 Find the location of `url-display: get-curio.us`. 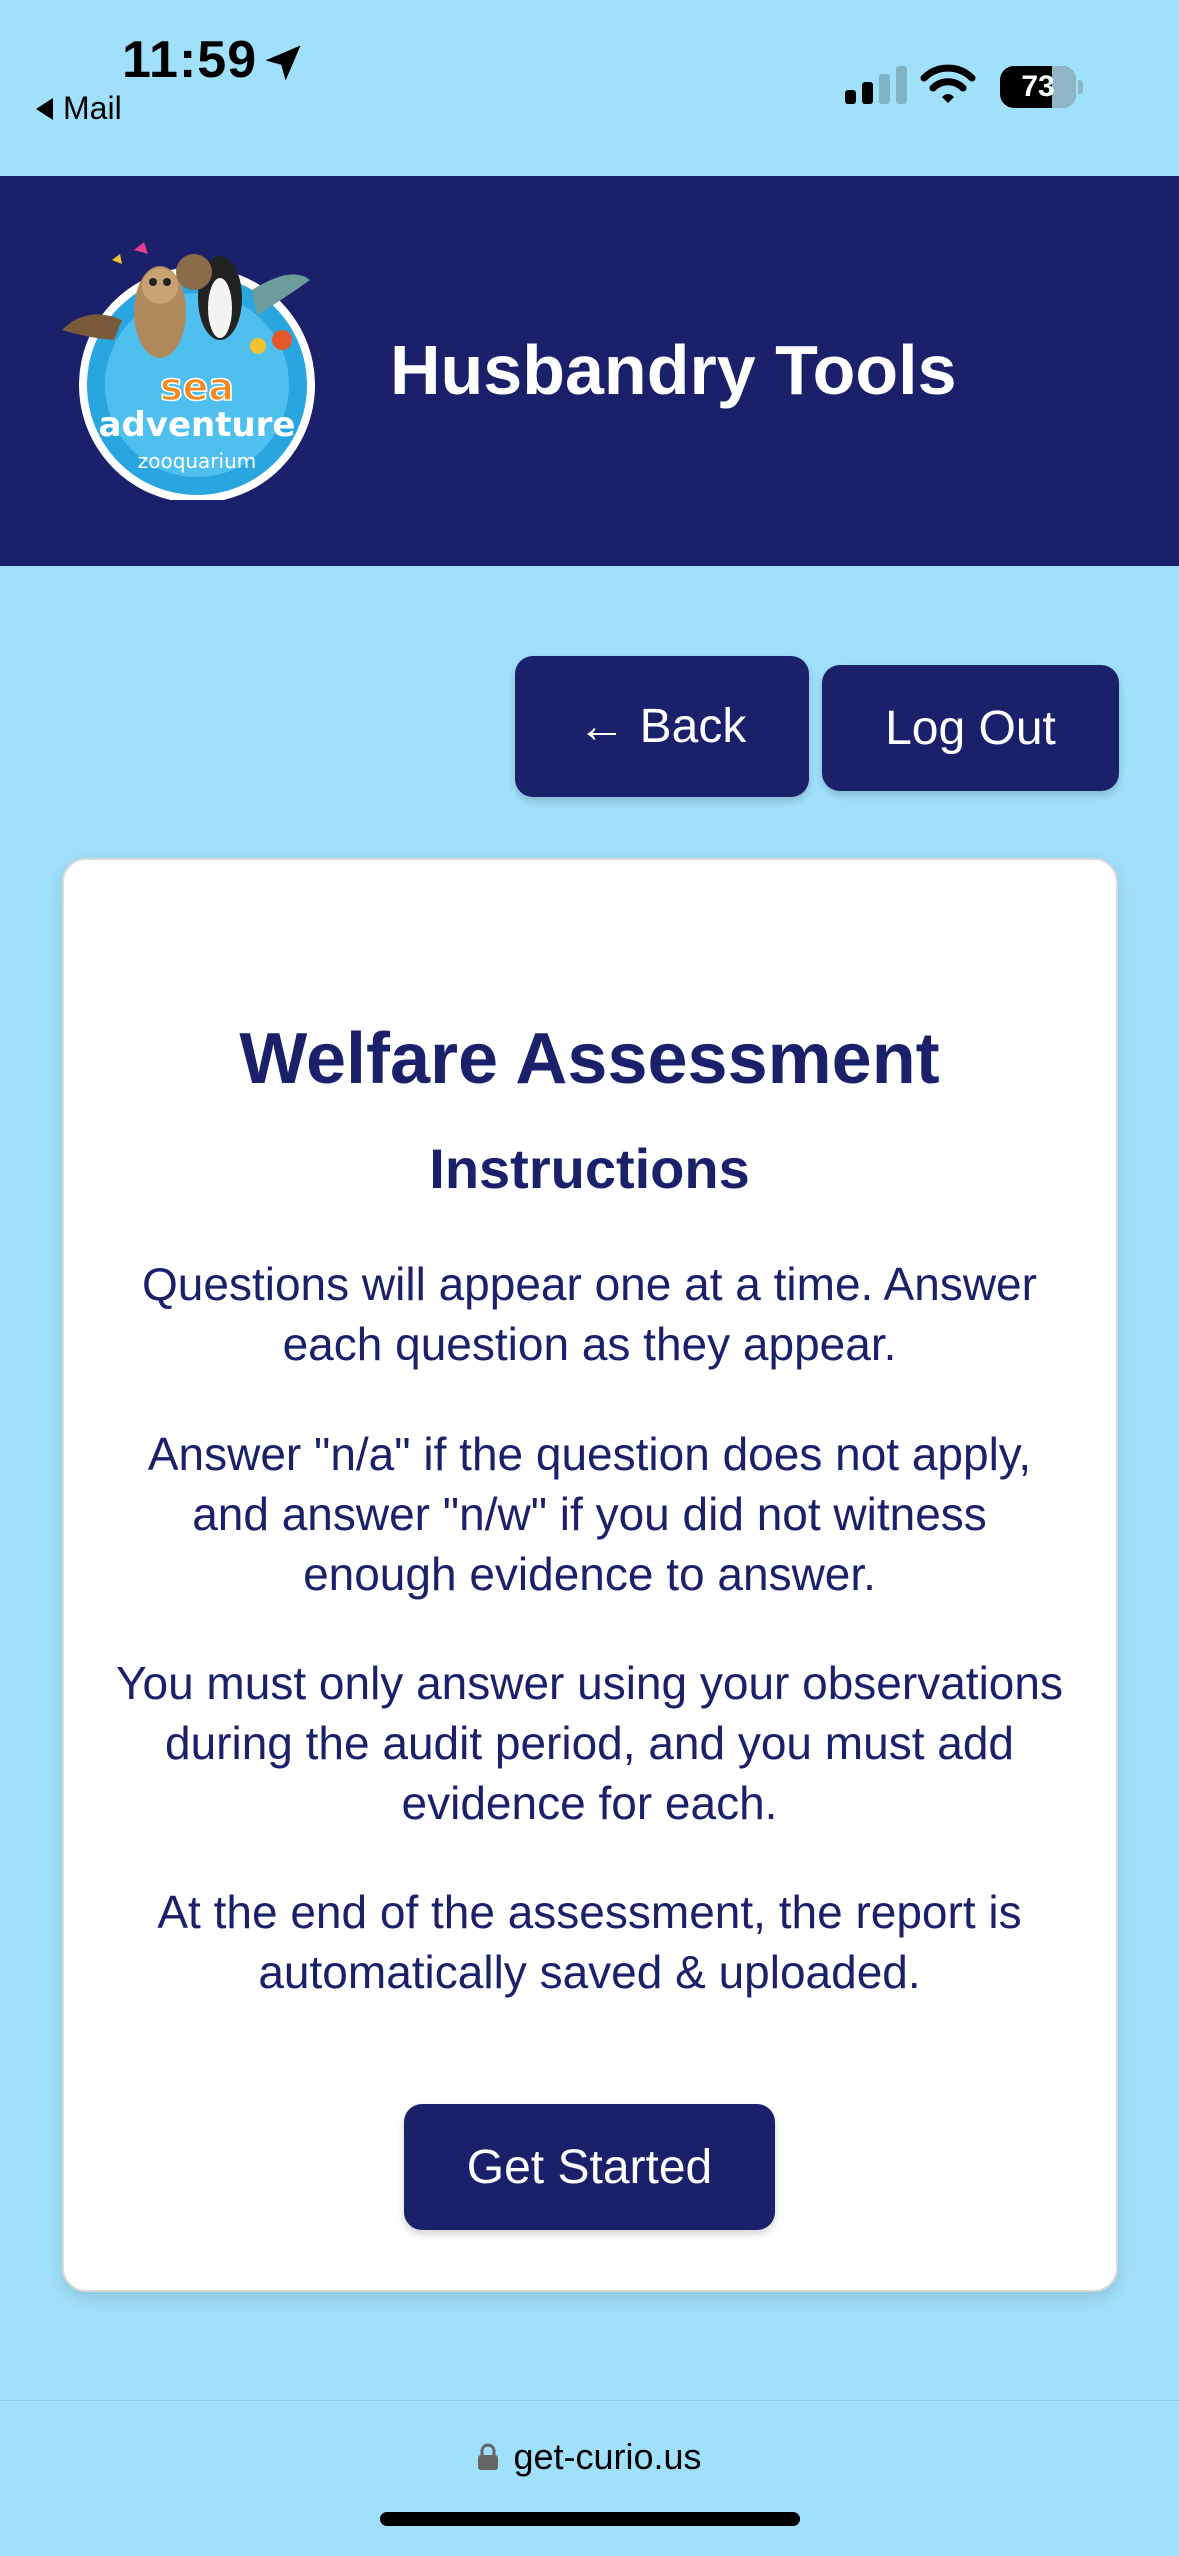

url-display: get-curio.us is located at coordinates (589, 2457).